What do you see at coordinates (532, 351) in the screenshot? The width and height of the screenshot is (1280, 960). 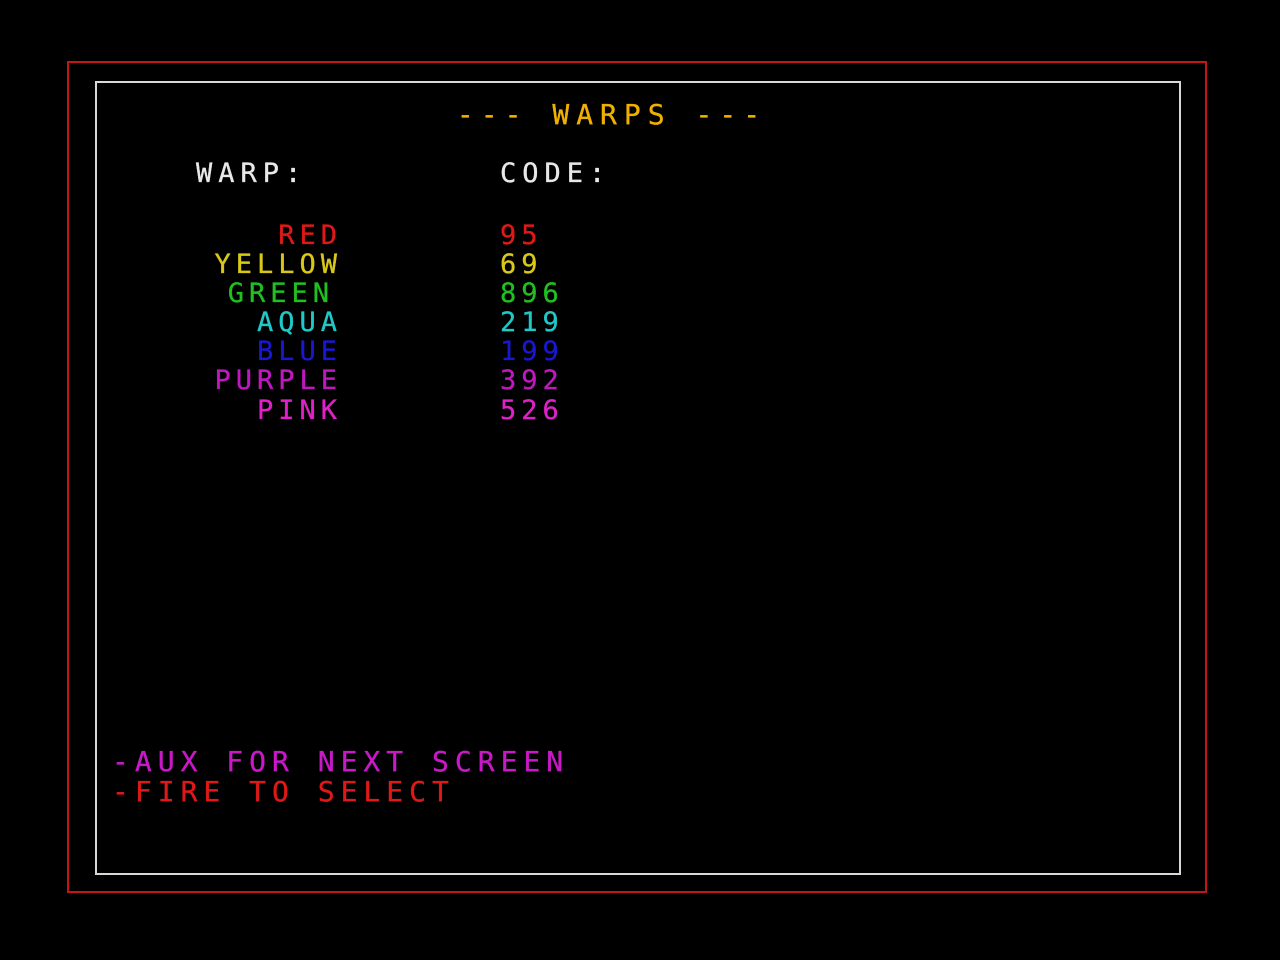 I see `warp-code-blue: 199` at bounding box center [532, 351].